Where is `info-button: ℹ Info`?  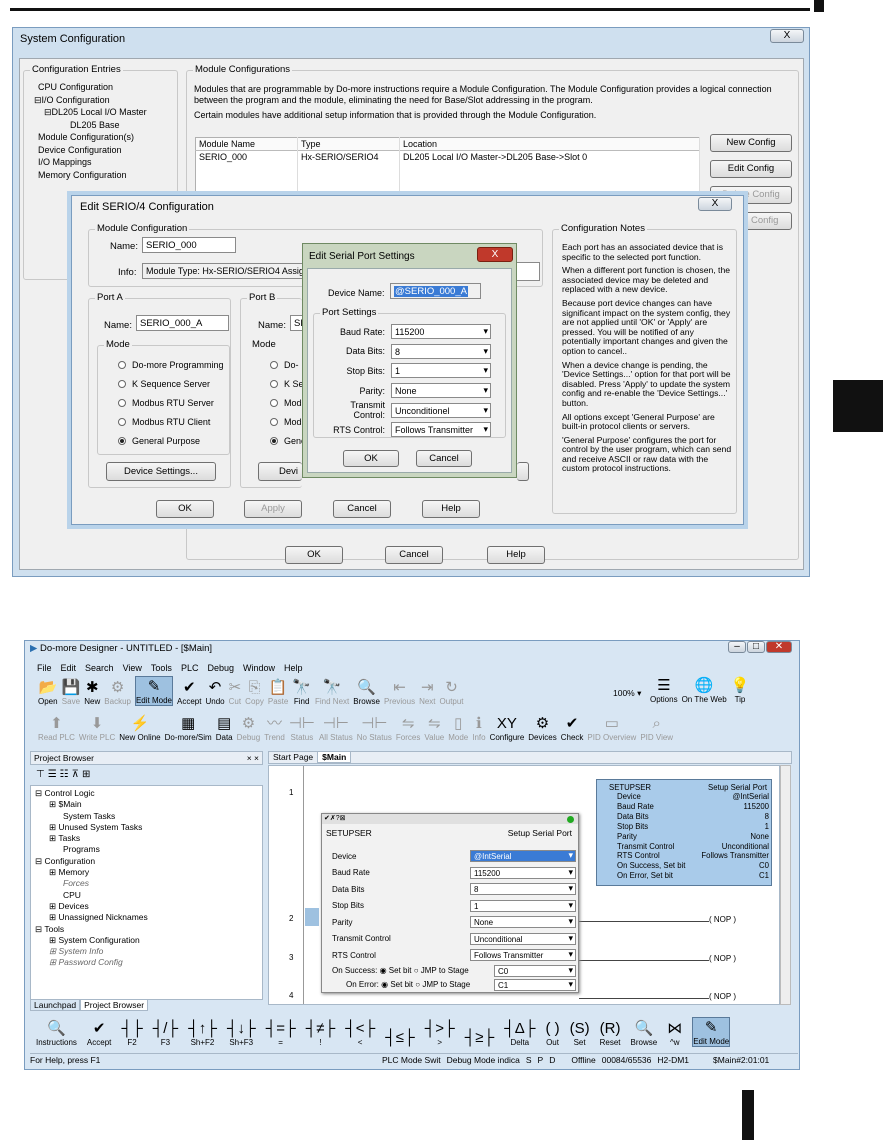
info-button: ℹ Info is located at coordinates (478, 728).